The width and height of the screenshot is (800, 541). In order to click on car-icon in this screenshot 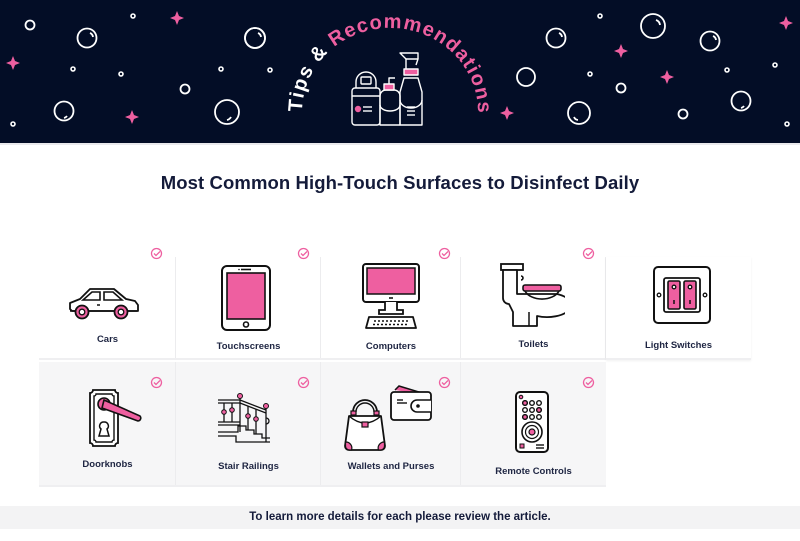, I will do `click(104, 304)`.